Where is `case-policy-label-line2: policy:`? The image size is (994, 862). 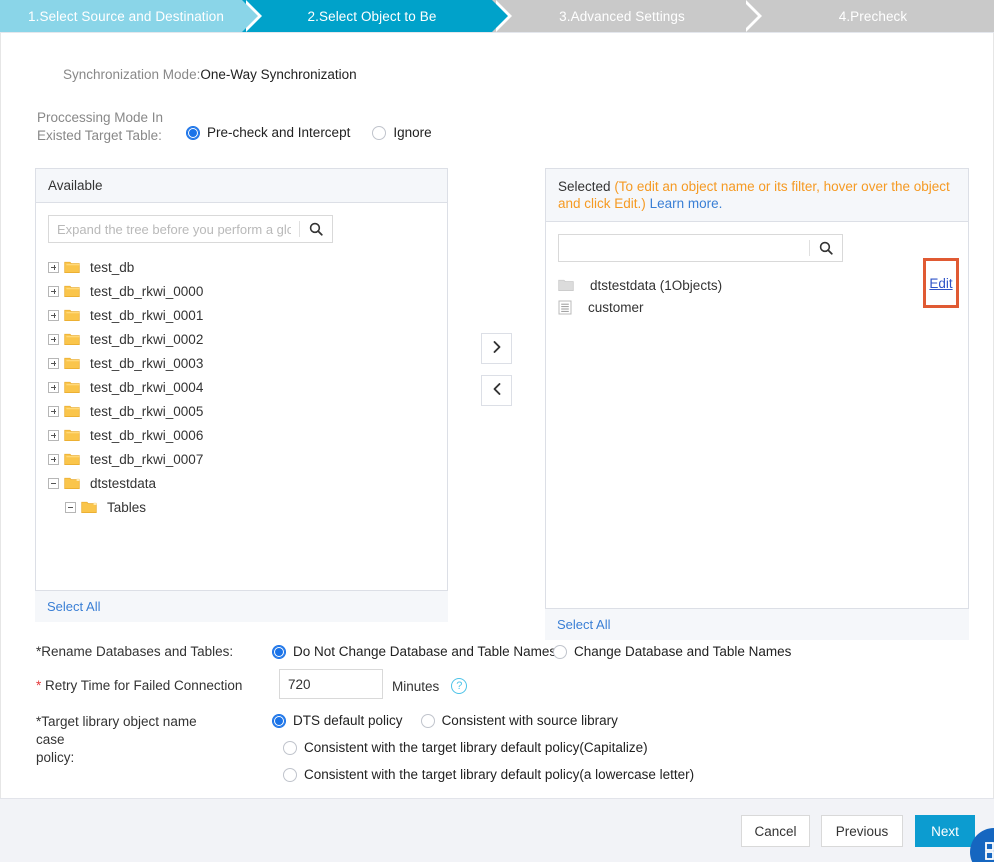
case-policy-label-line2: policy: is located at coordinates (55, 757).